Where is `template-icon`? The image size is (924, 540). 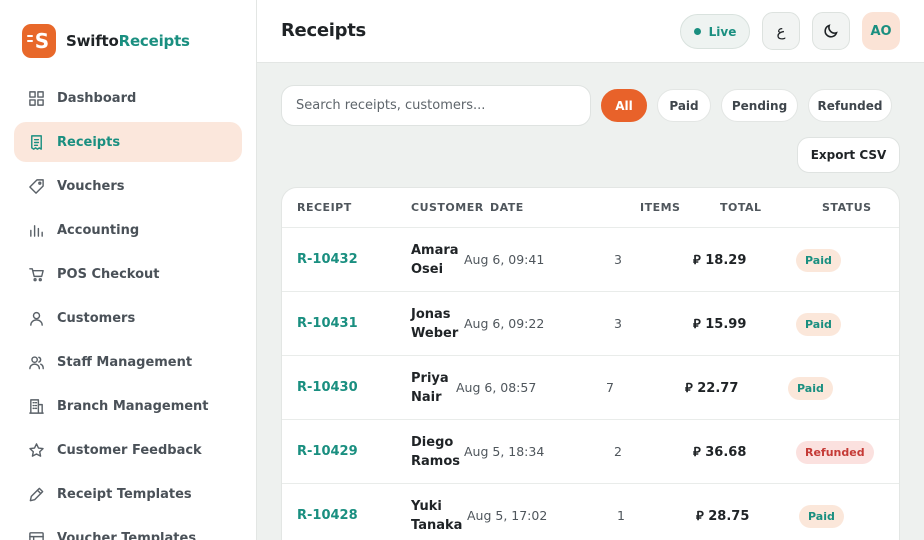 template-icon is located at coordinates (36, 534).